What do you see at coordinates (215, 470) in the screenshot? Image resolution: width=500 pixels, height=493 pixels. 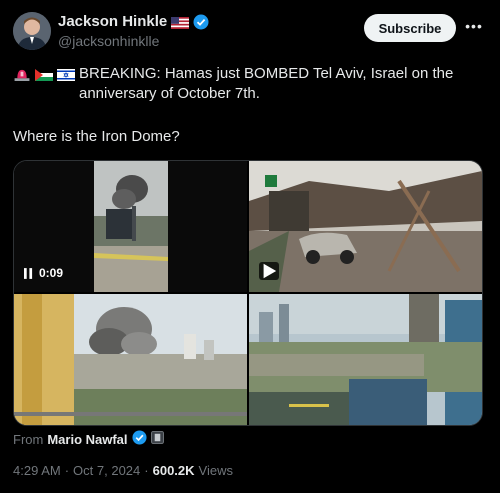 I see `views-label: Views` at bounding box center [215, 470].